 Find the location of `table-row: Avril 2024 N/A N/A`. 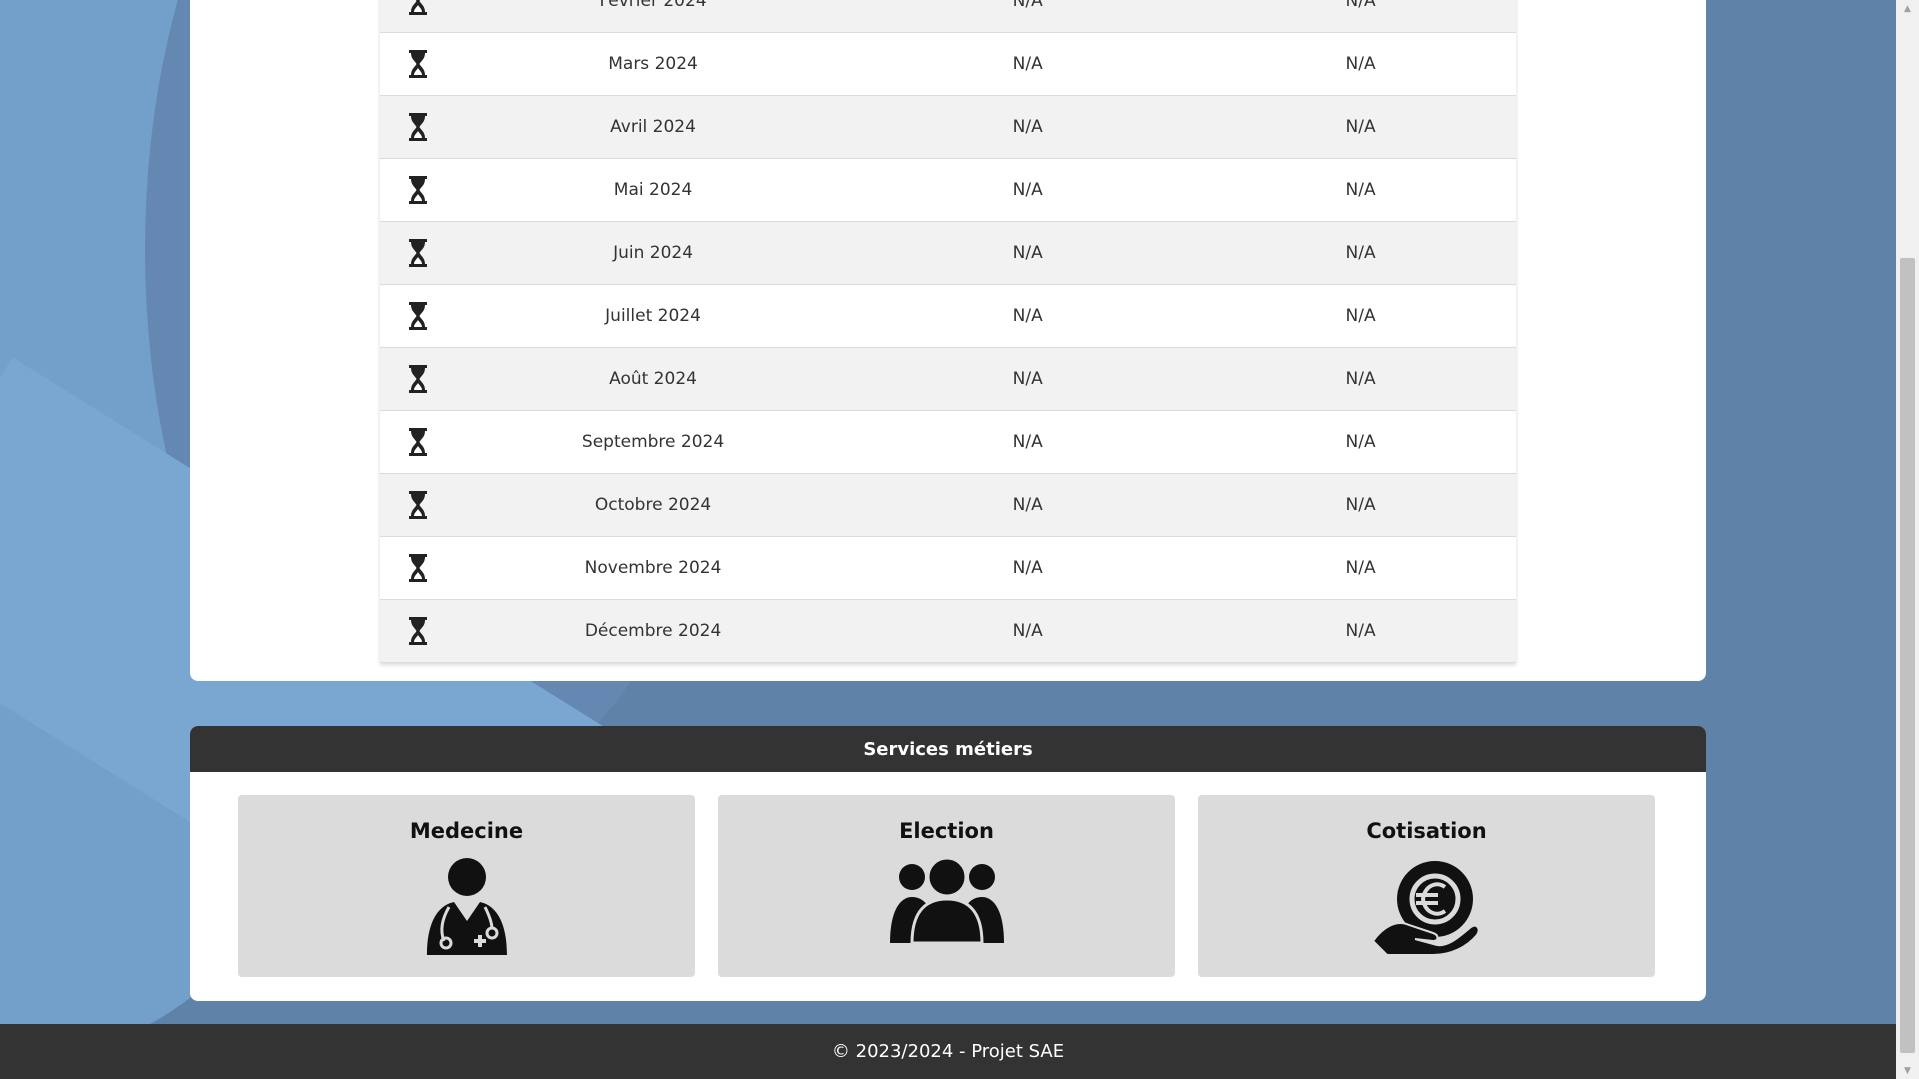

table-row: Avril 2024 N/A N/A is located at coordinates (948, 127).